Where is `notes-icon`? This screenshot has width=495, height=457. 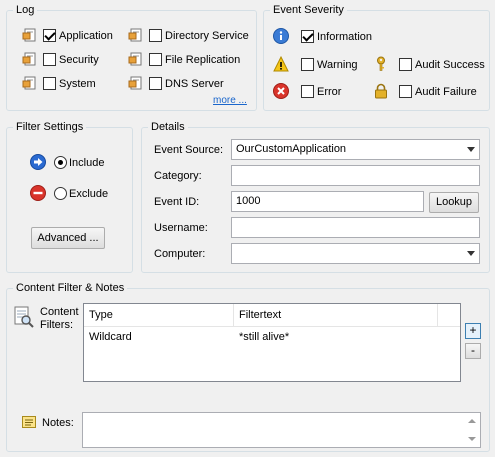 notes-icon is located at coordinates (29, 422).